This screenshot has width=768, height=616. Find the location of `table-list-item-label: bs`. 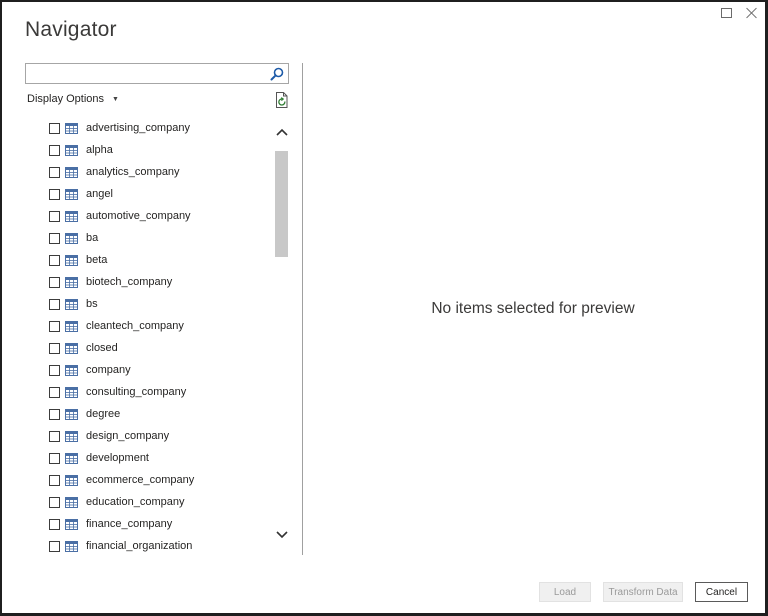

table-list-item-label: bs is located at coordinates (92, 304).